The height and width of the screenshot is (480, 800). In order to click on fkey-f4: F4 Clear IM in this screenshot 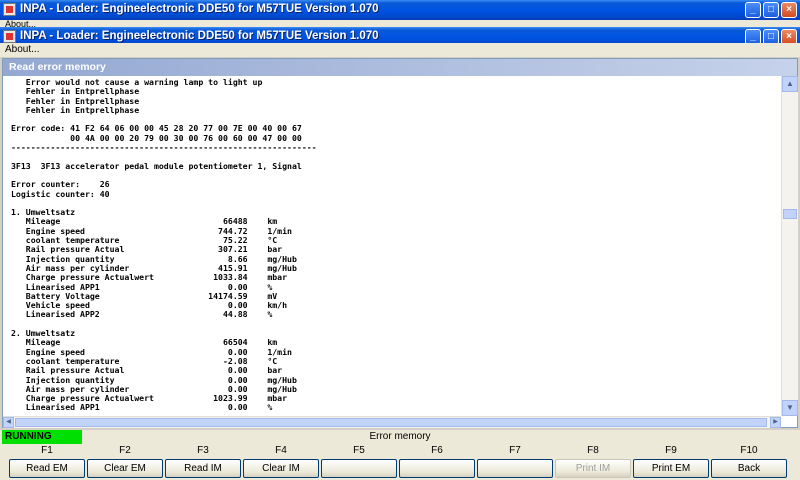, I will do `click(281, 461)`.